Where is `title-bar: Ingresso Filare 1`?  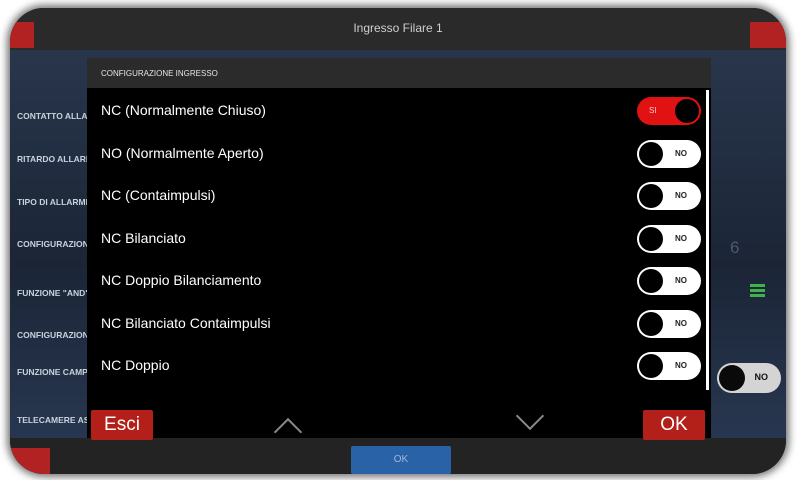
title-bar: Ingresso Filare 1 is located at coordinates (398, 29).